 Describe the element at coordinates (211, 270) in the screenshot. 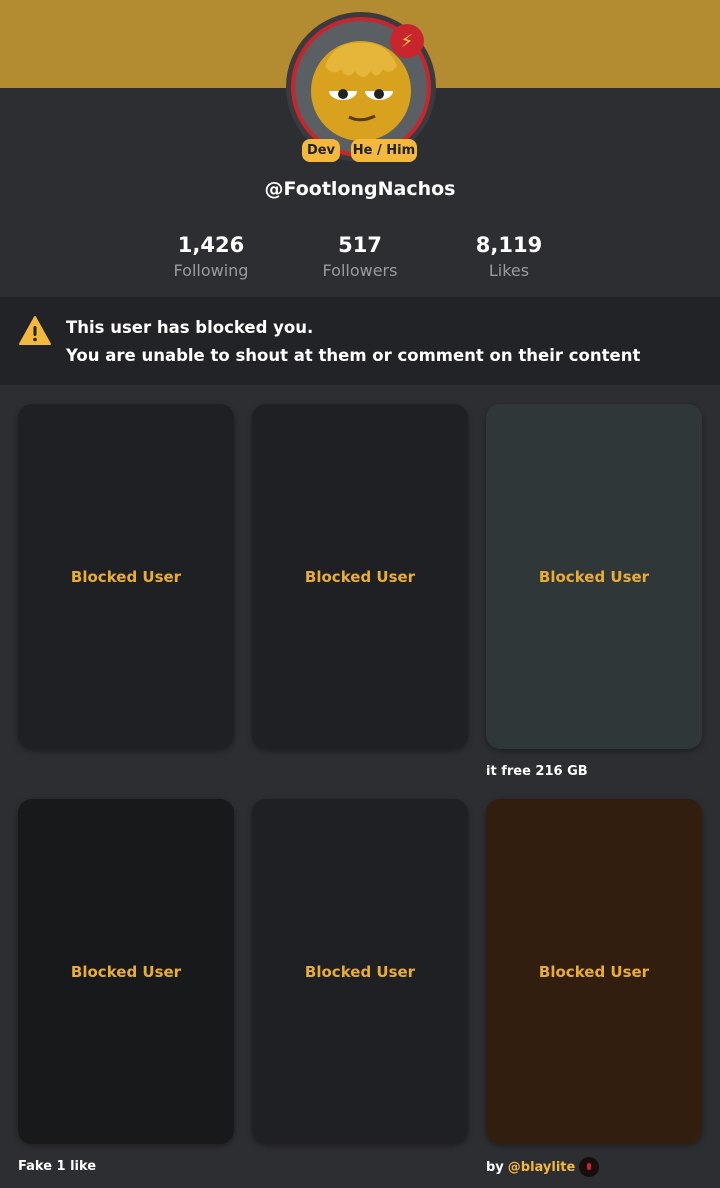

I see `stat-label: Following` at that location.